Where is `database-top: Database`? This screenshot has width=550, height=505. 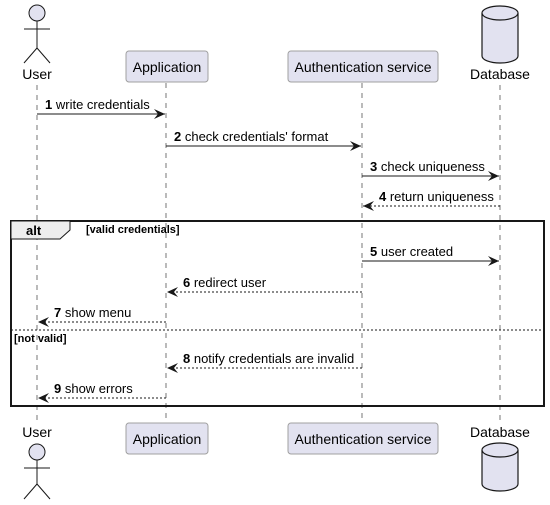
database-top: Database is located at coordinates (500, 43).